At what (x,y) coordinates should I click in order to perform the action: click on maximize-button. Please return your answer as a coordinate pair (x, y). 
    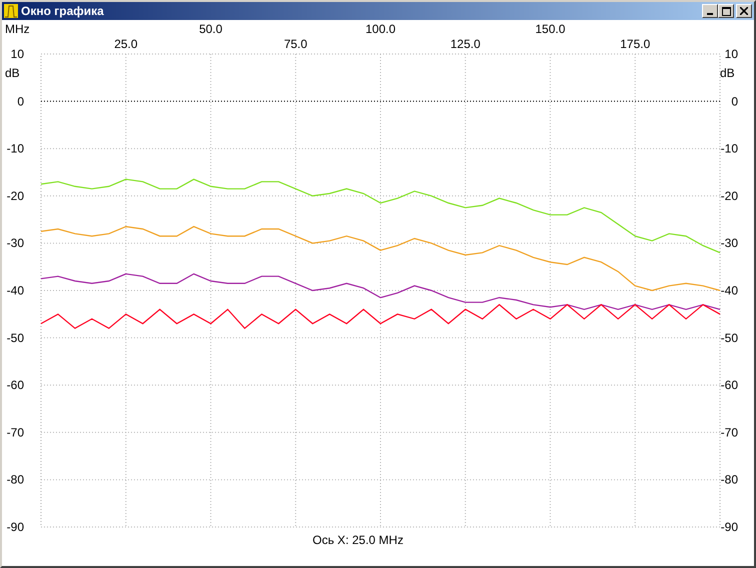
    Looking at the image, I should click on (726, 11).